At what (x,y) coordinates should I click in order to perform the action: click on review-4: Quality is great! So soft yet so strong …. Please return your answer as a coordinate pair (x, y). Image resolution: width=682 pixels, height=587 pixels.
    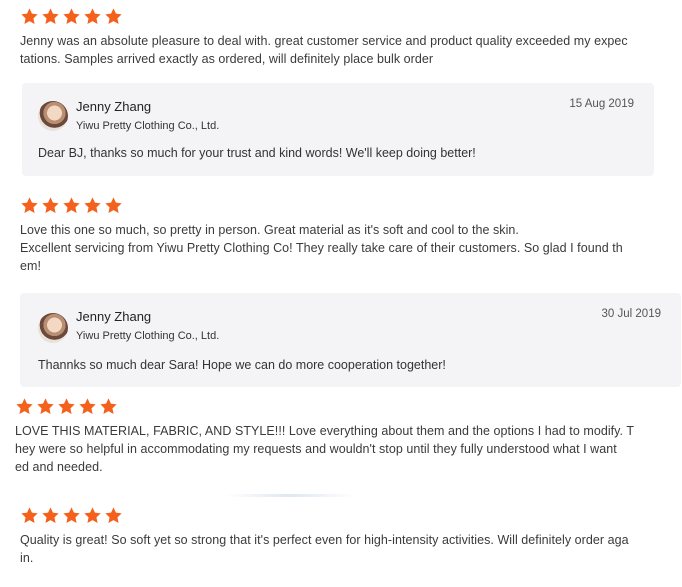
    Looking at the image, I should click on (345, 536).